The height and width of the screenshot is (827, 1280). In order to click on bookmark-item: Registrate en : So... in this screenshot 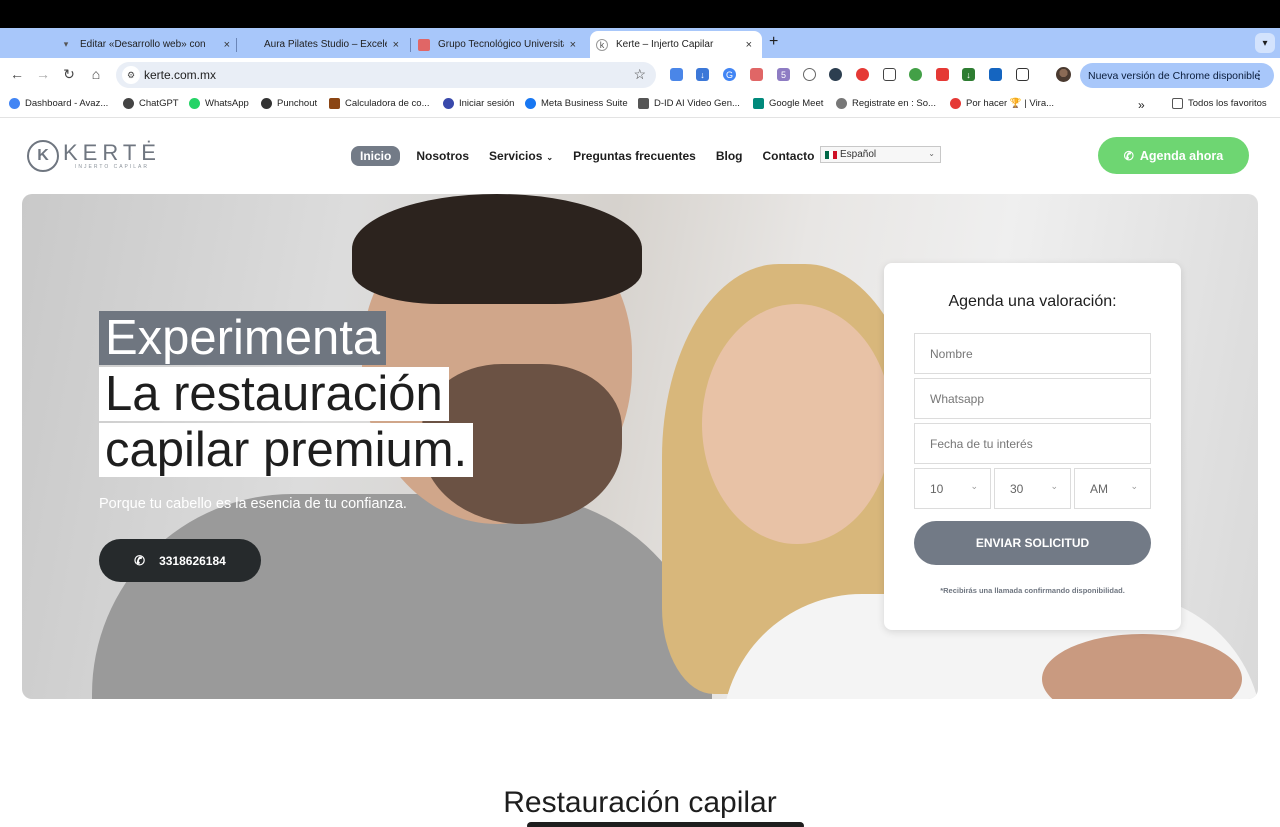, I will do `click(886, 103)`.